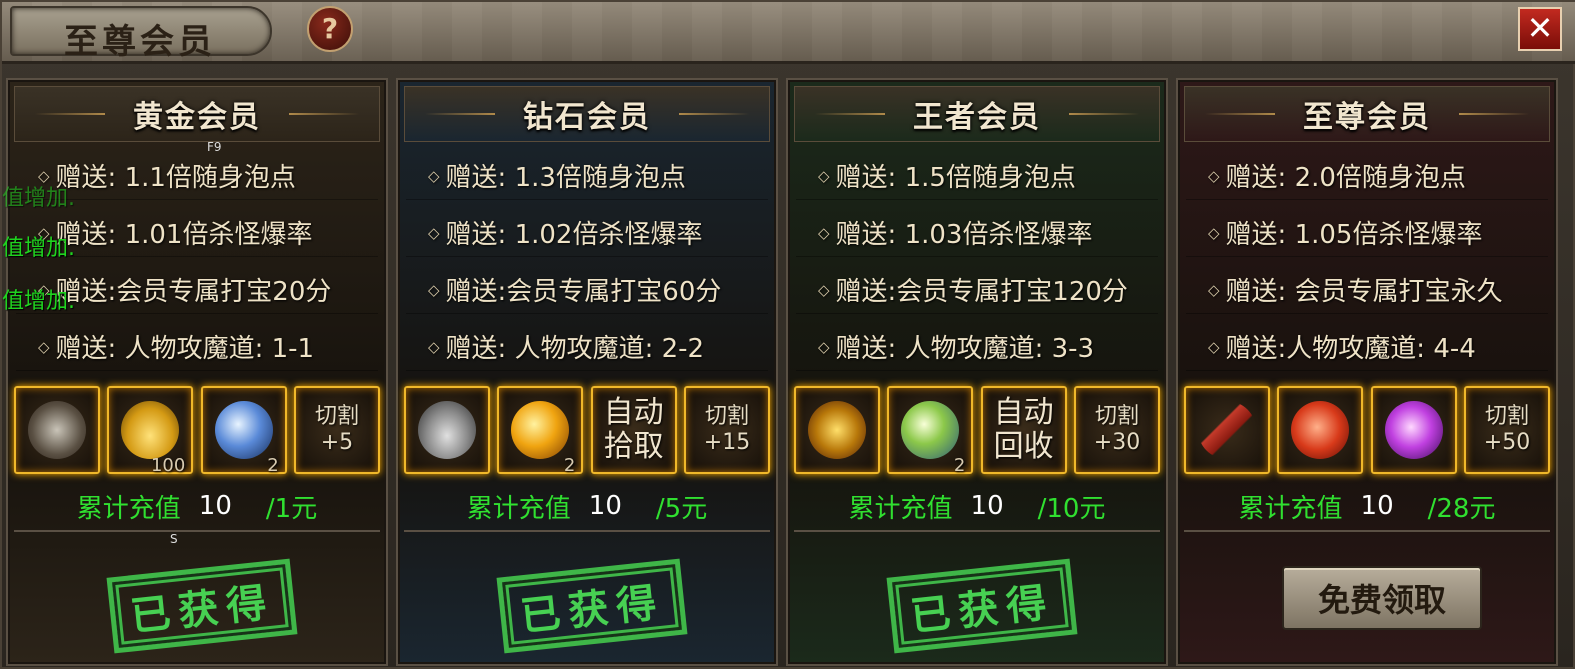 This screenshot has width=1575, height=669. What do you see at coordinates (583, 292) in the screenshot?
I see `benefit-text: 赠送:会员专属打宝60分` at bounding box center [583, 292].